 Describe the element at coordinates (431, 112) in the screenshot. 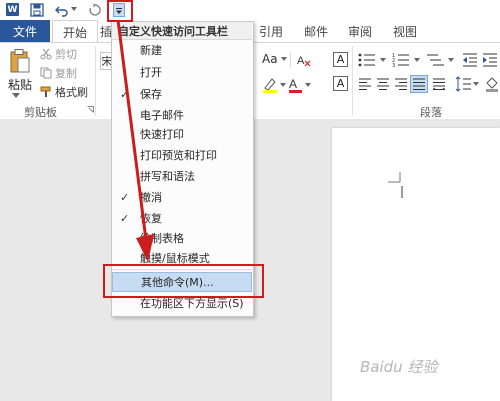

I see `paragraph-group-label: 段落` at that location.